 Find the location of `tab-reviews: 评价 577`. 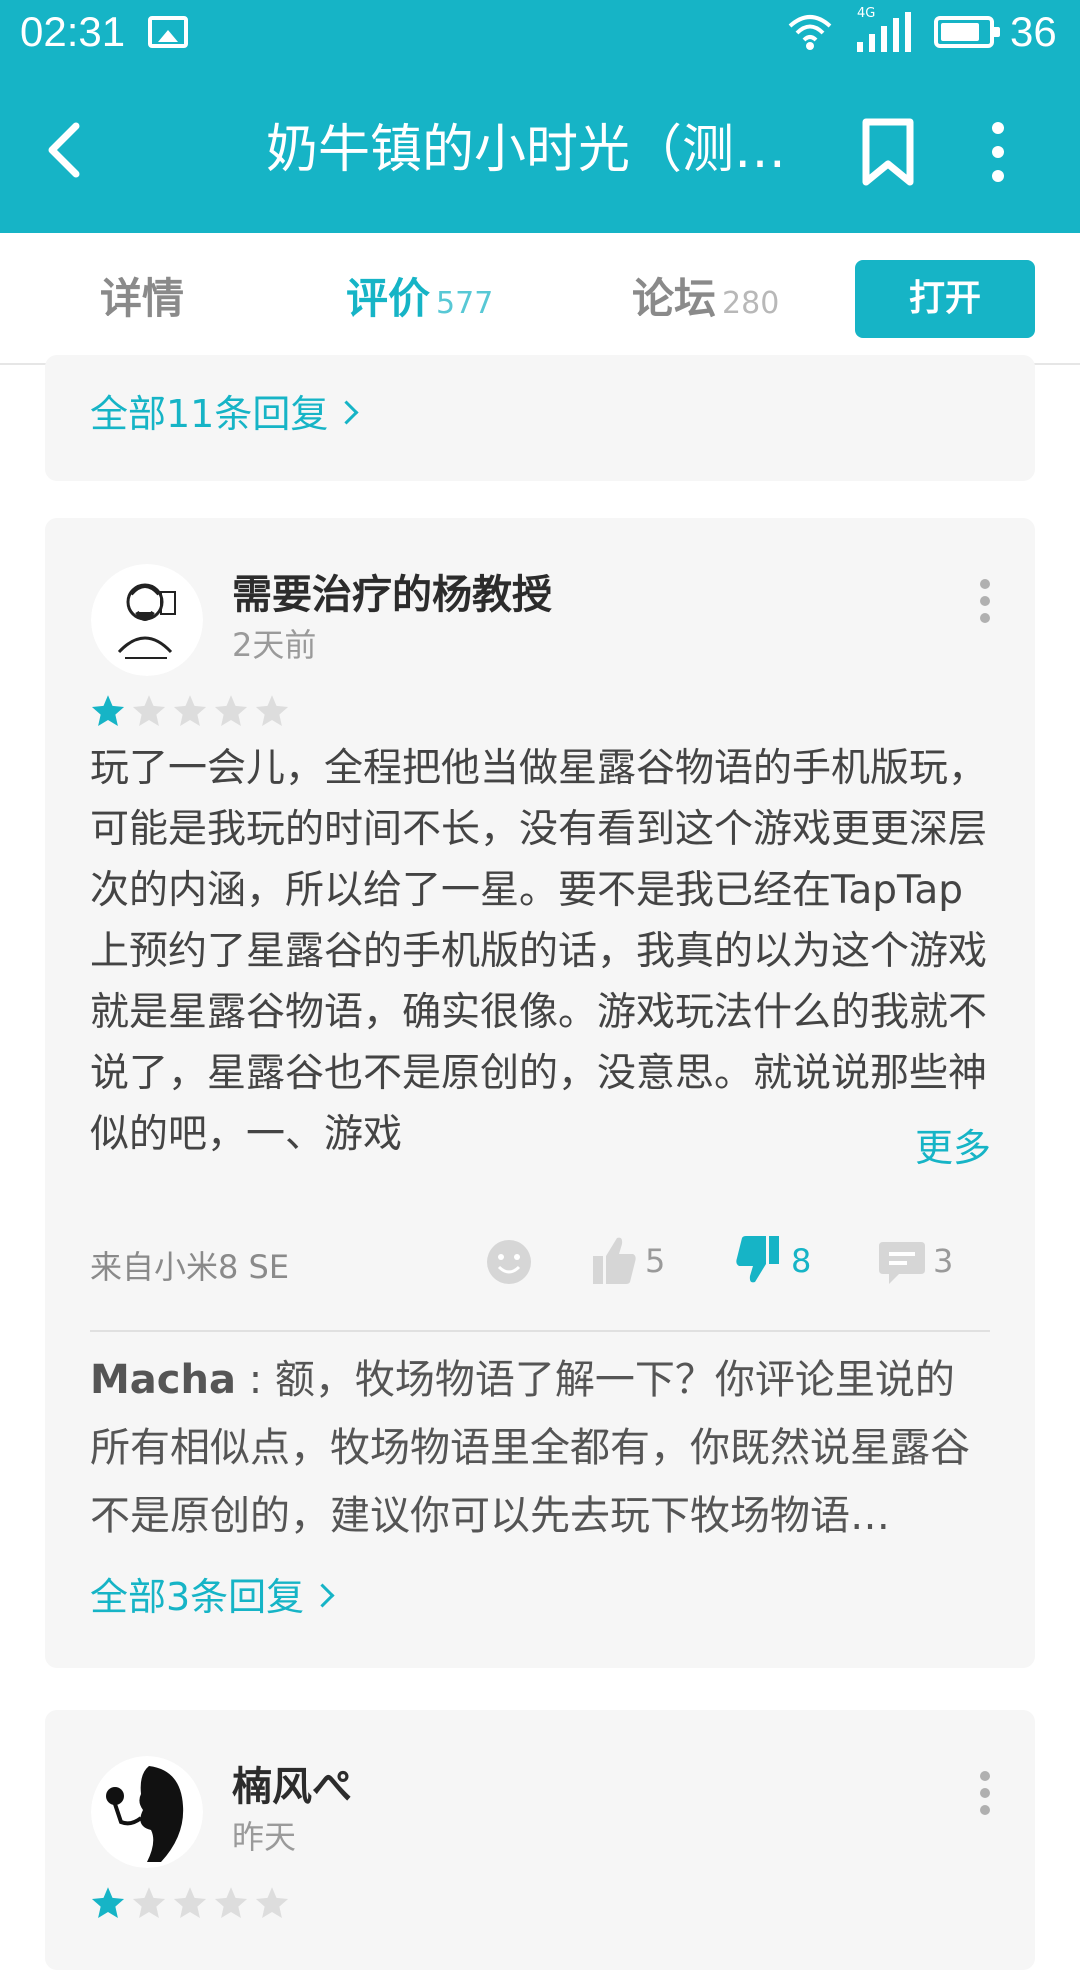

tab-reviews: 评价 577 is located at coordinates (419, 301).